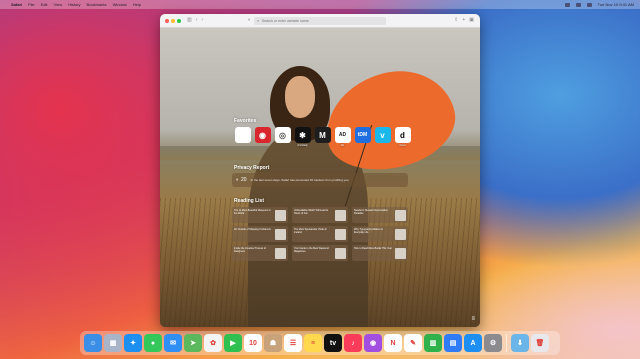 The image size is (640, 359). Describe the element at coordinates (113, 343) in the screenshot. I see `launchpad-icon: ▦` at that location.